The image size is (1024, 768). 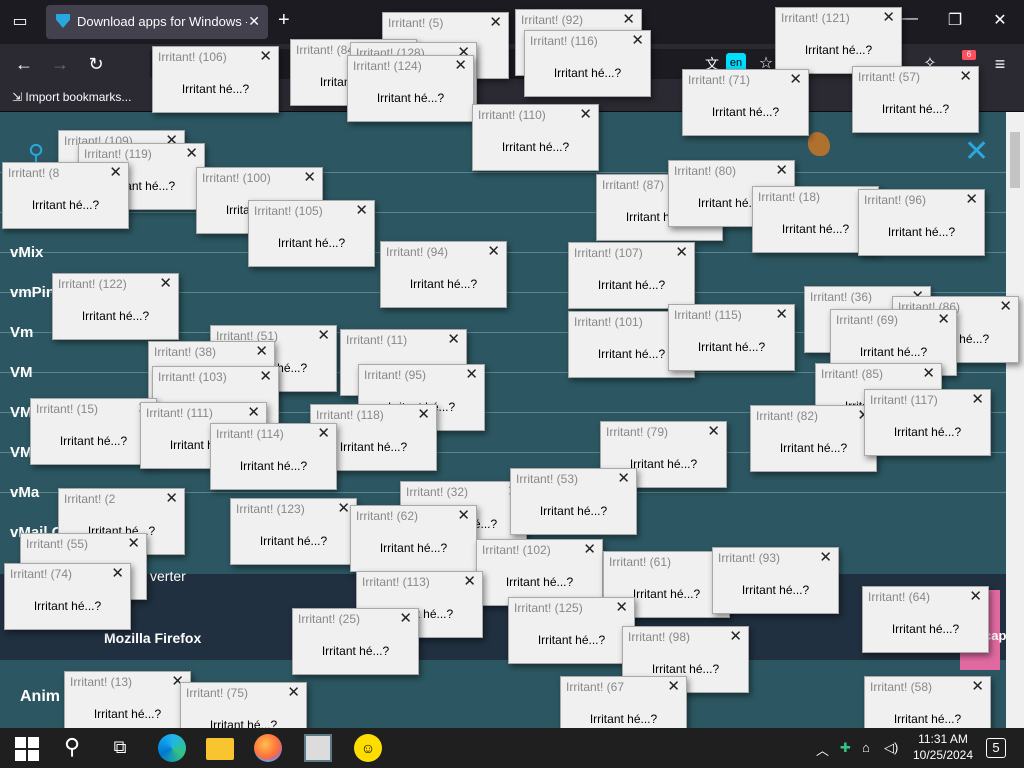 What do you see at coordinates (535, 137) in the screenshot?
I see `irritant-popup-dialog: Irritant! (110) ✕ Irritant hé...?` at bounding box center [535, 137].